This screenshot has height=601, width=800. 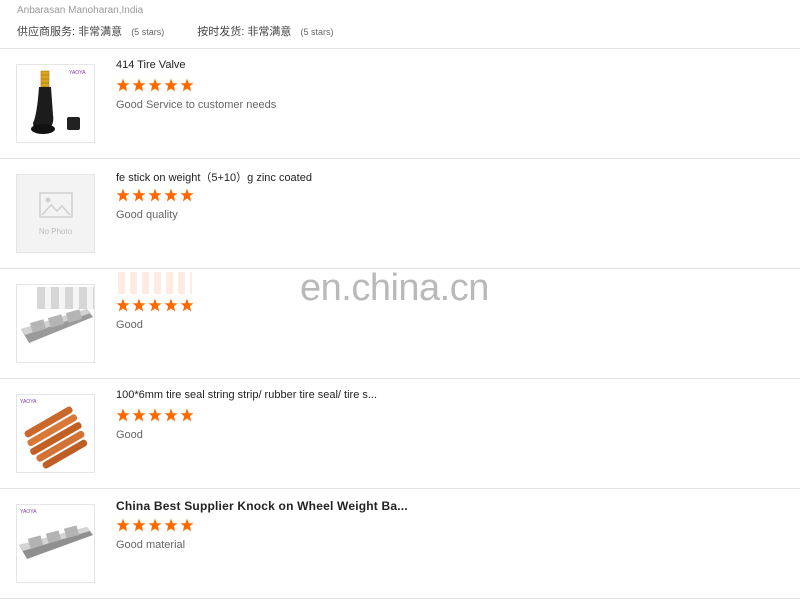 I want to click on wheel-weight-image, so click(x=57, y=326).